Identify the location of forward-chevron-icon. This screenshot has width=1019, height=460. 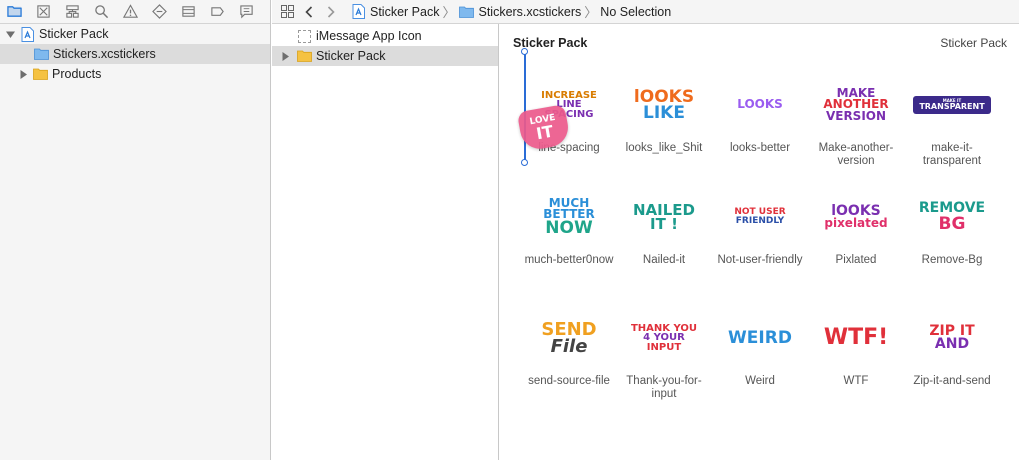
(331, 12).